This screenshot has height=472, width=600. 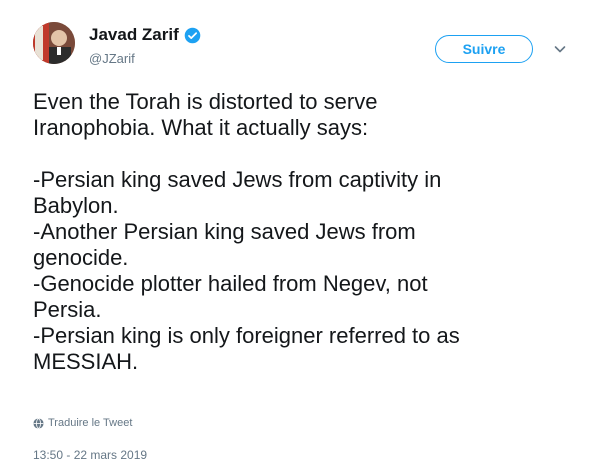 I want to click on translate-tweet-link: Traduire le Tweet, so click(x=82, y=423).